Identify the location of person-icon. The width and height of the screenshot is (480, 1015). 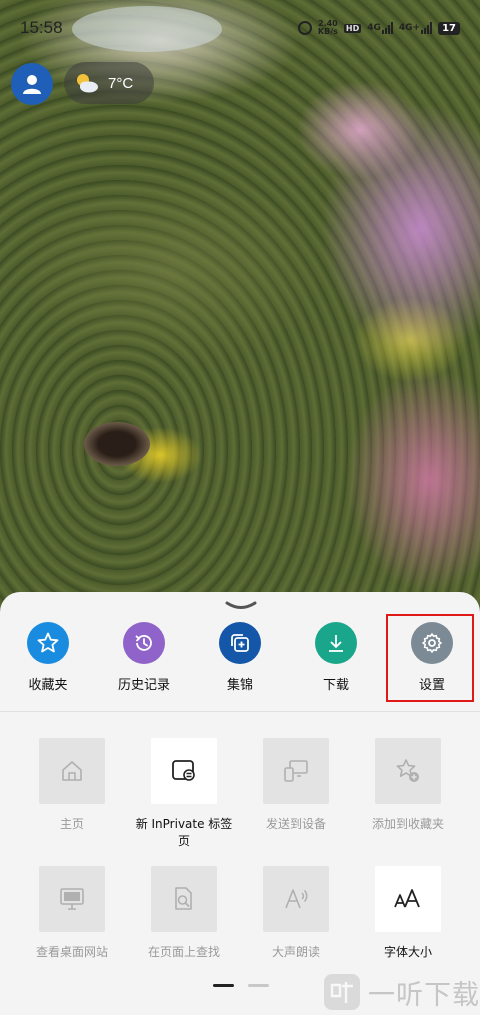
(32, 84).